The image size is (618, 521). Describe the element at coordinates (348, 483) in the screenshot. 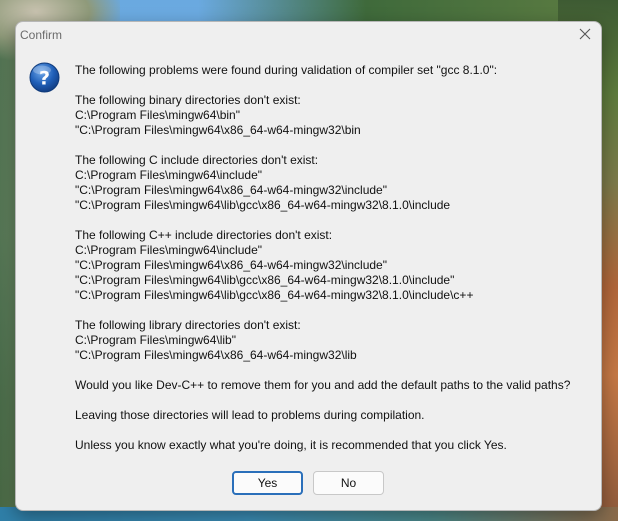

I see `no-button: No` at that location.